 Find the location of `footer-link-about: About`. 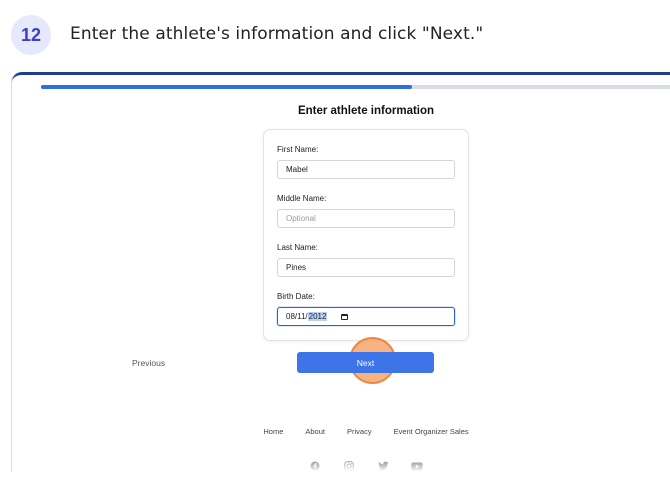

footer-link-about: About is located at coordinates (315, 431).